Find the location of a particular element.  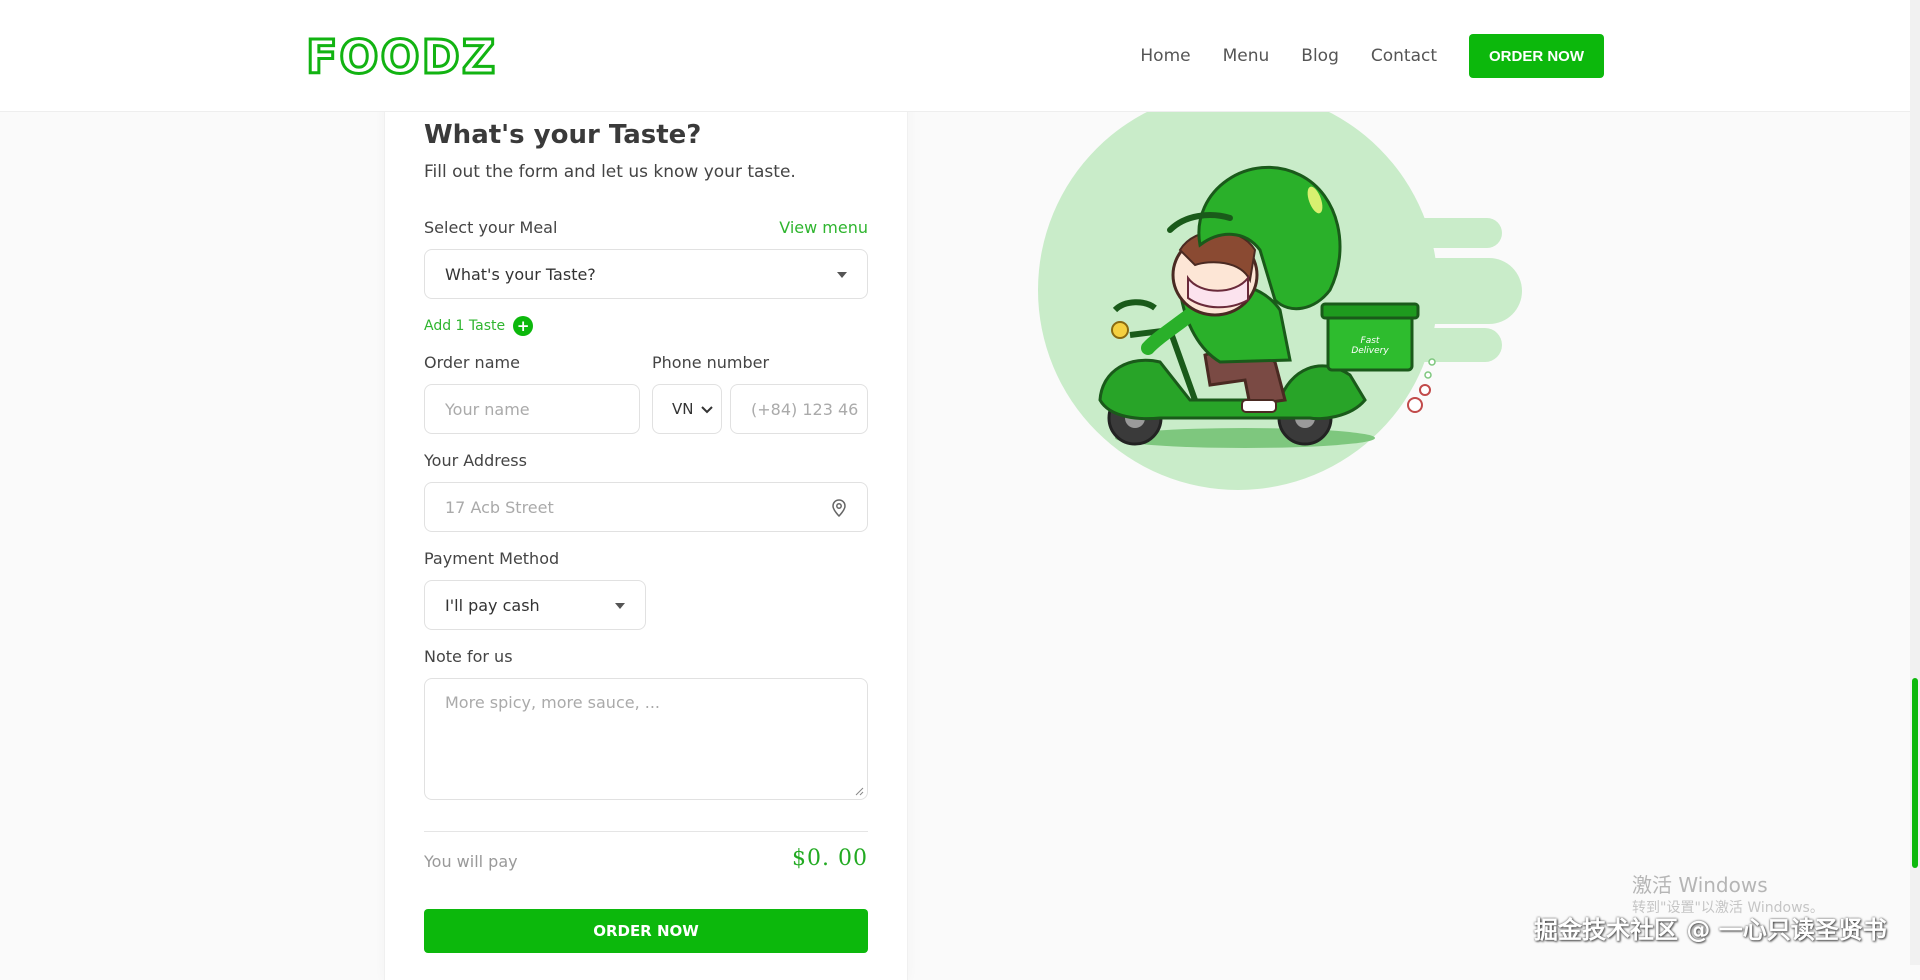

country-code-value: VN is located at coordinates (683, 409).